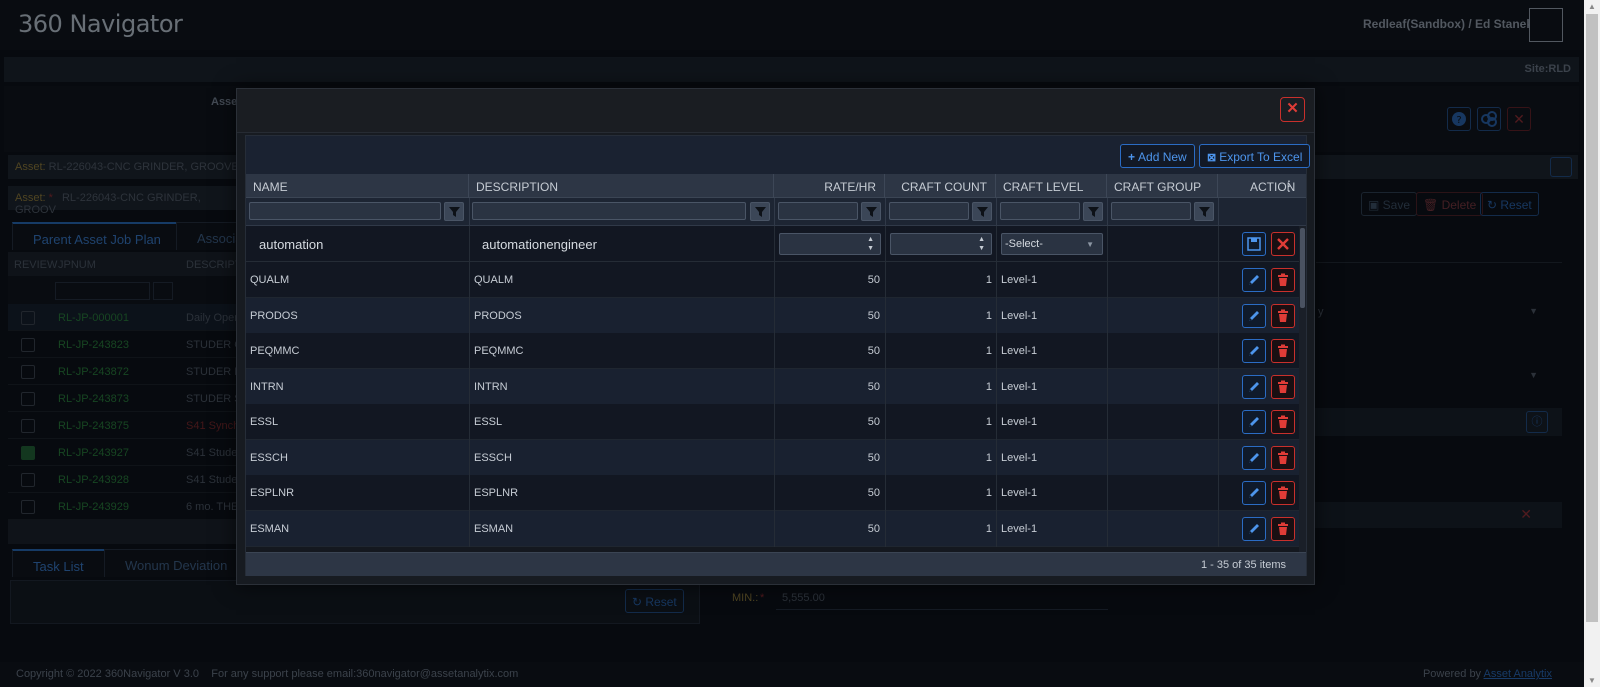 This screenshot has height=687, width=1600. What do you see at coordinates (494, 280) in the screenshot?
I see `cell-description: QUALM` at bounding box center [494, 280].